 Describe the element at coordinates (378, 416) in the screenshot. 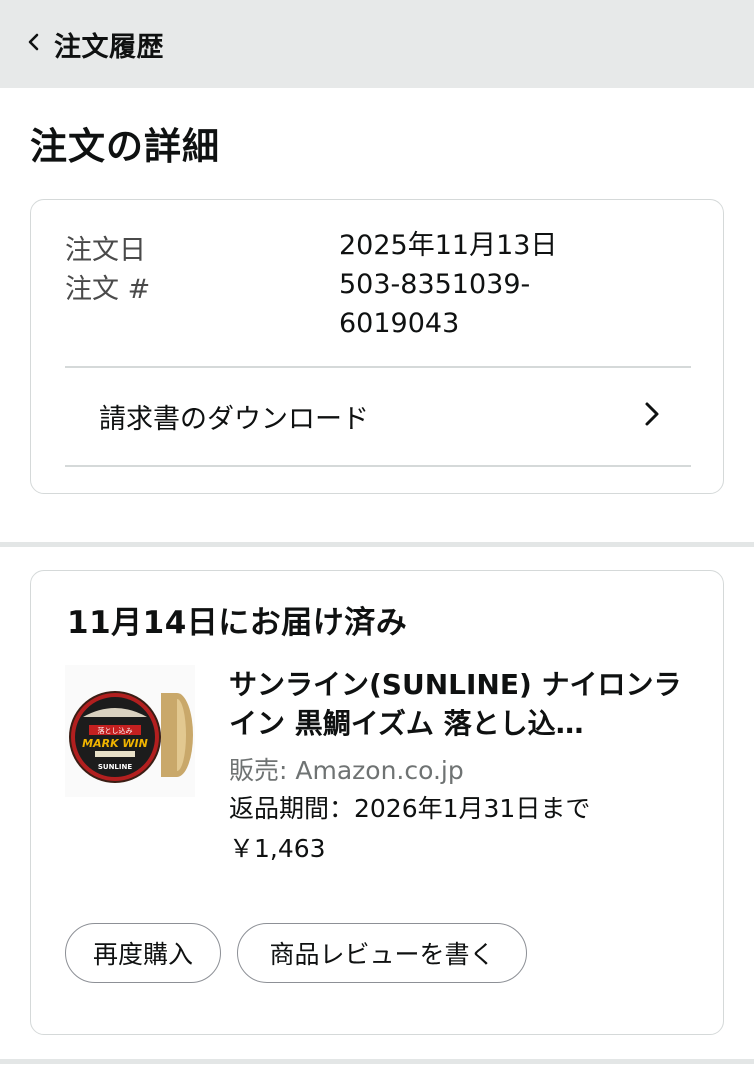

I see `download-invoice-row: 請求書のダウンロード` at that location.